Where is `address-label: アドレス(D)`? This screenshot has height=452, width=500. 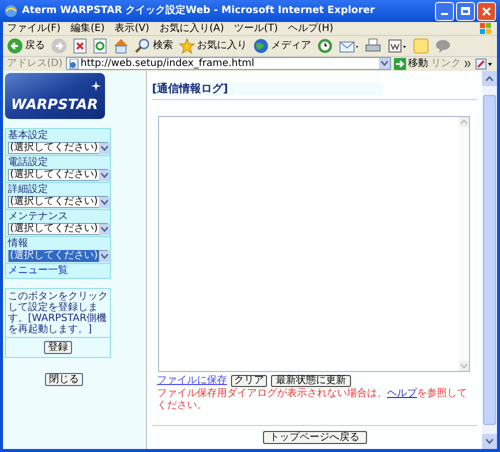
address-label: アドレス(D) is located at coordinates (35, 64).